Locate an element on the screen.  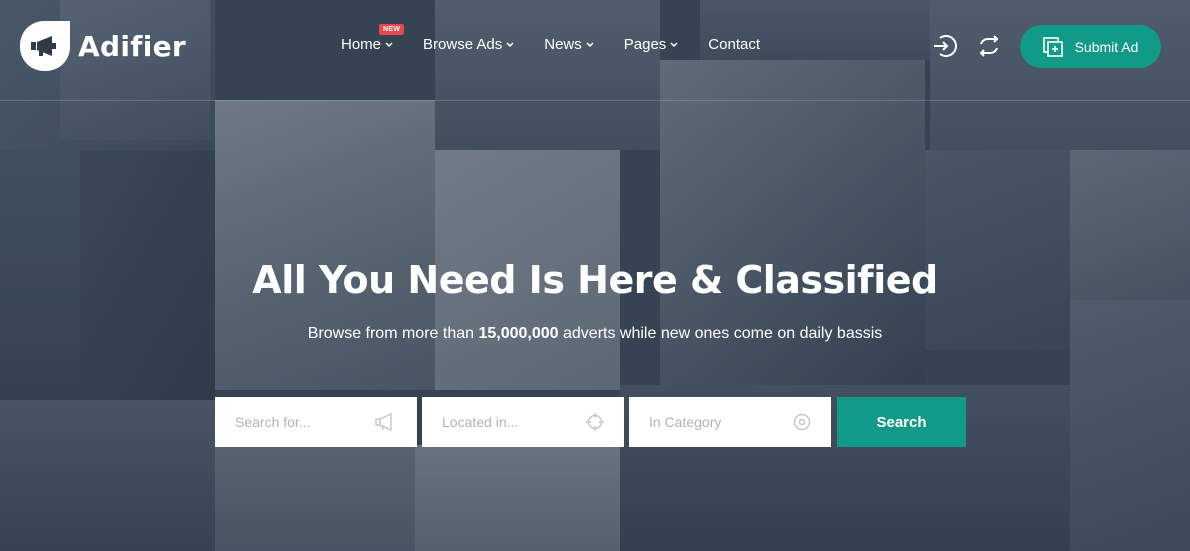
nav-item-contact: Contact is located at coordinates (734, 44).